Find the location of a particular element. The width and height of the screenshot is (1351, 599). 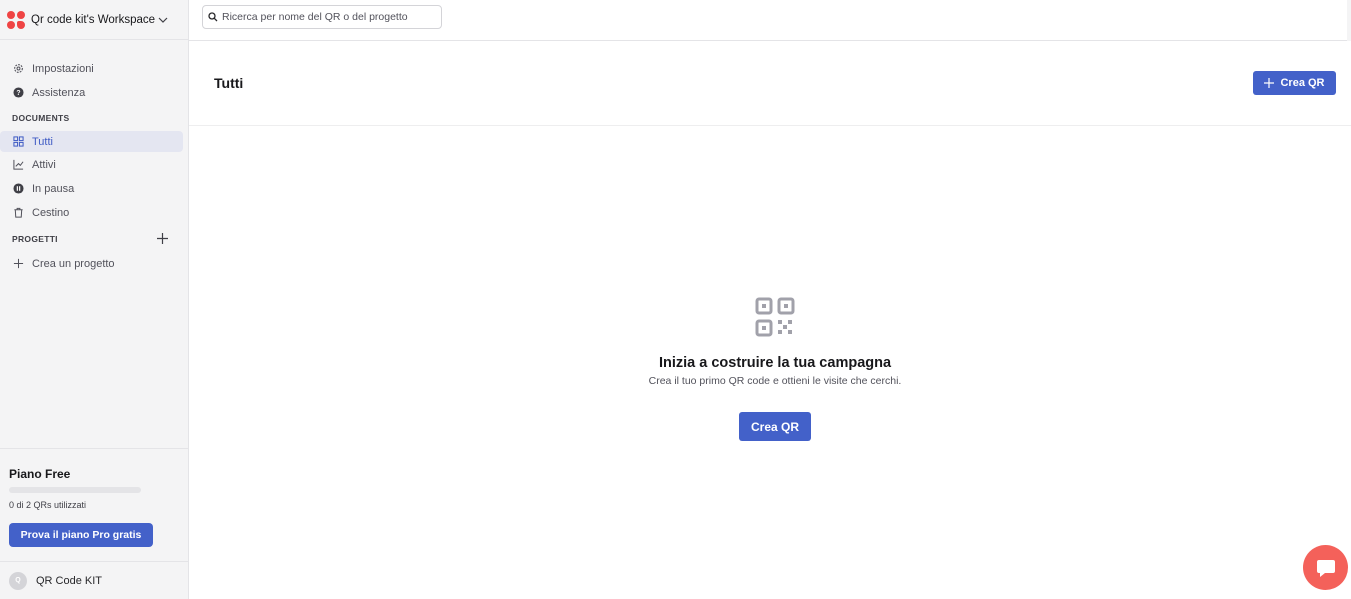

search-icon is located at coordinates (213, 17).